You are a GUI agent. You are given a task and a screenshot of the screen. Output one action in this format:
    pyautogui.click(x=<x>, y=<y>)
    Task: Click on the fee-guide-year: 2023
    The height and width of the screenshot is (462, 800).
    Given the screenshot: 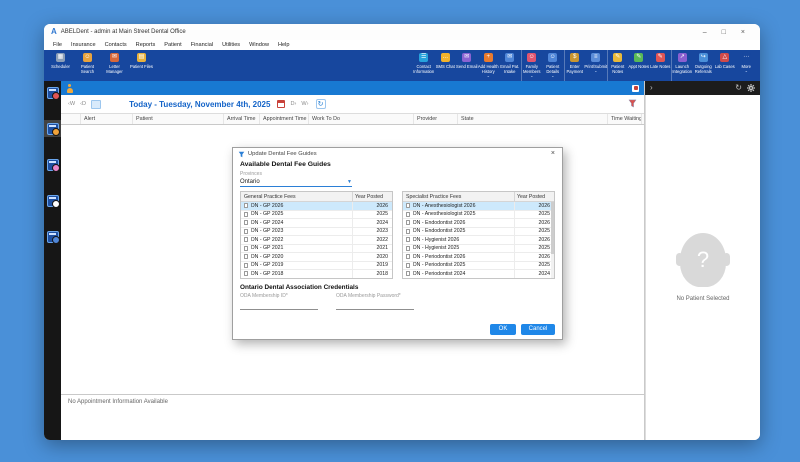 What is the action you would take?
    pyautogui.click(x=534, y=279)
    